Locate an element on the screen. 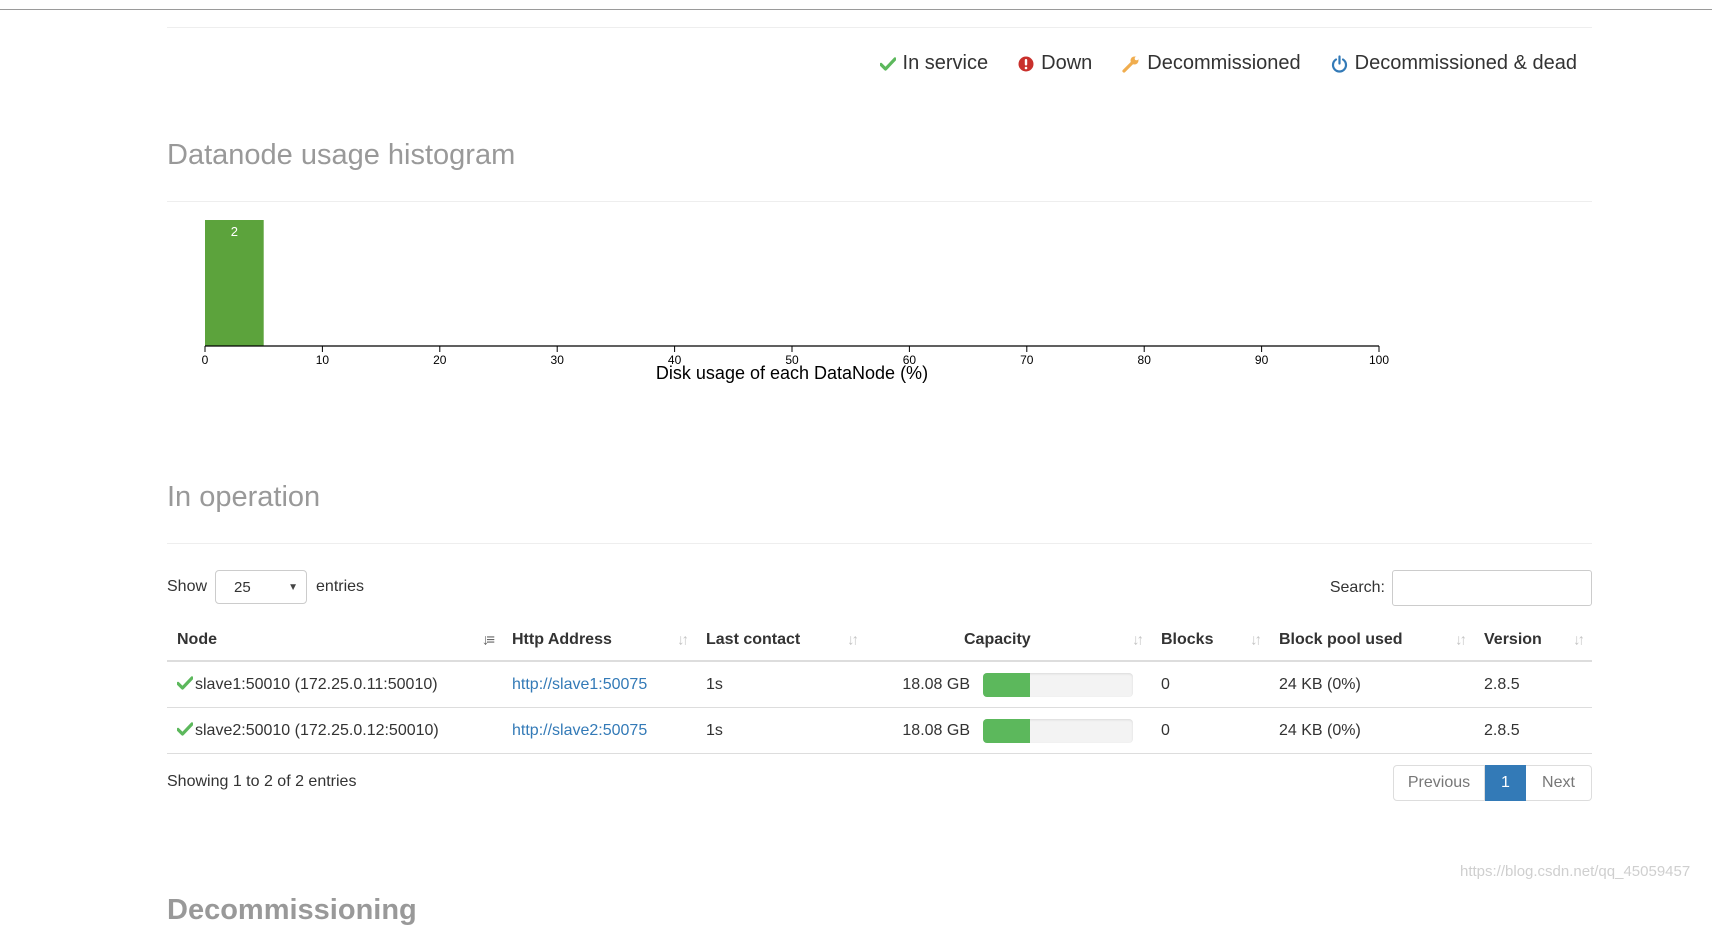 The width and height of the screenshot is (1712, 927). x-axis-tick-label: 100 is located at coordinates (1379, 360).